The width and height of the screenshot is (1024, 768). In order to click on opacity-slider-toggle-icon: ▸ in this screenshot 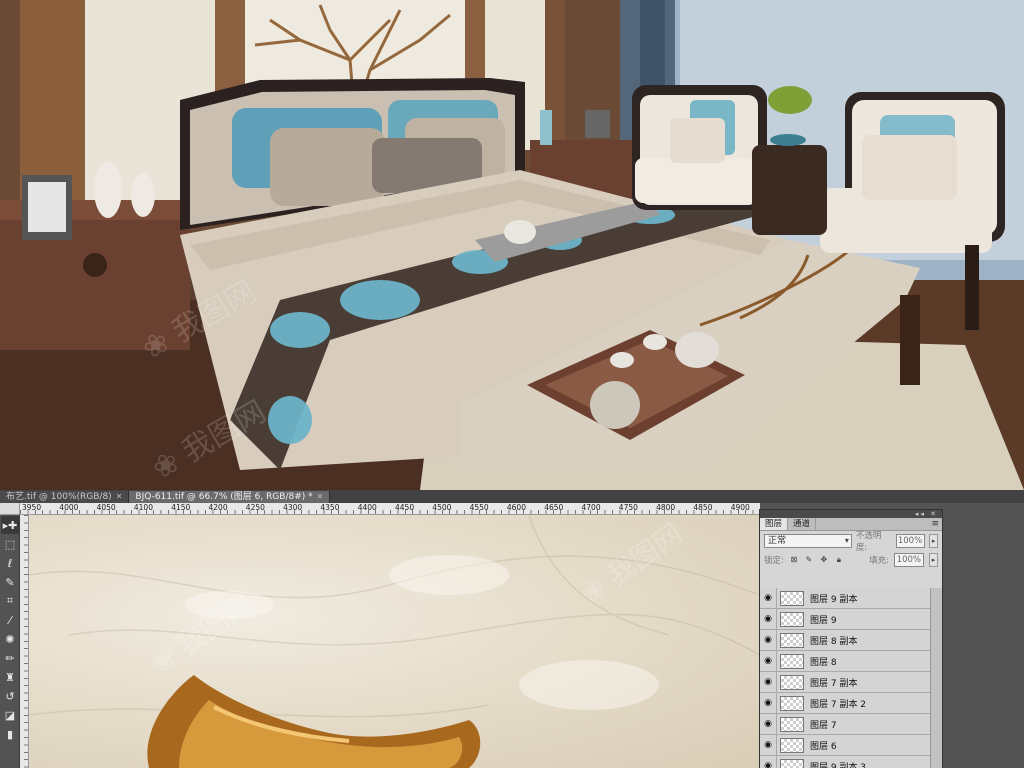, I will do `click(933, 540)`.